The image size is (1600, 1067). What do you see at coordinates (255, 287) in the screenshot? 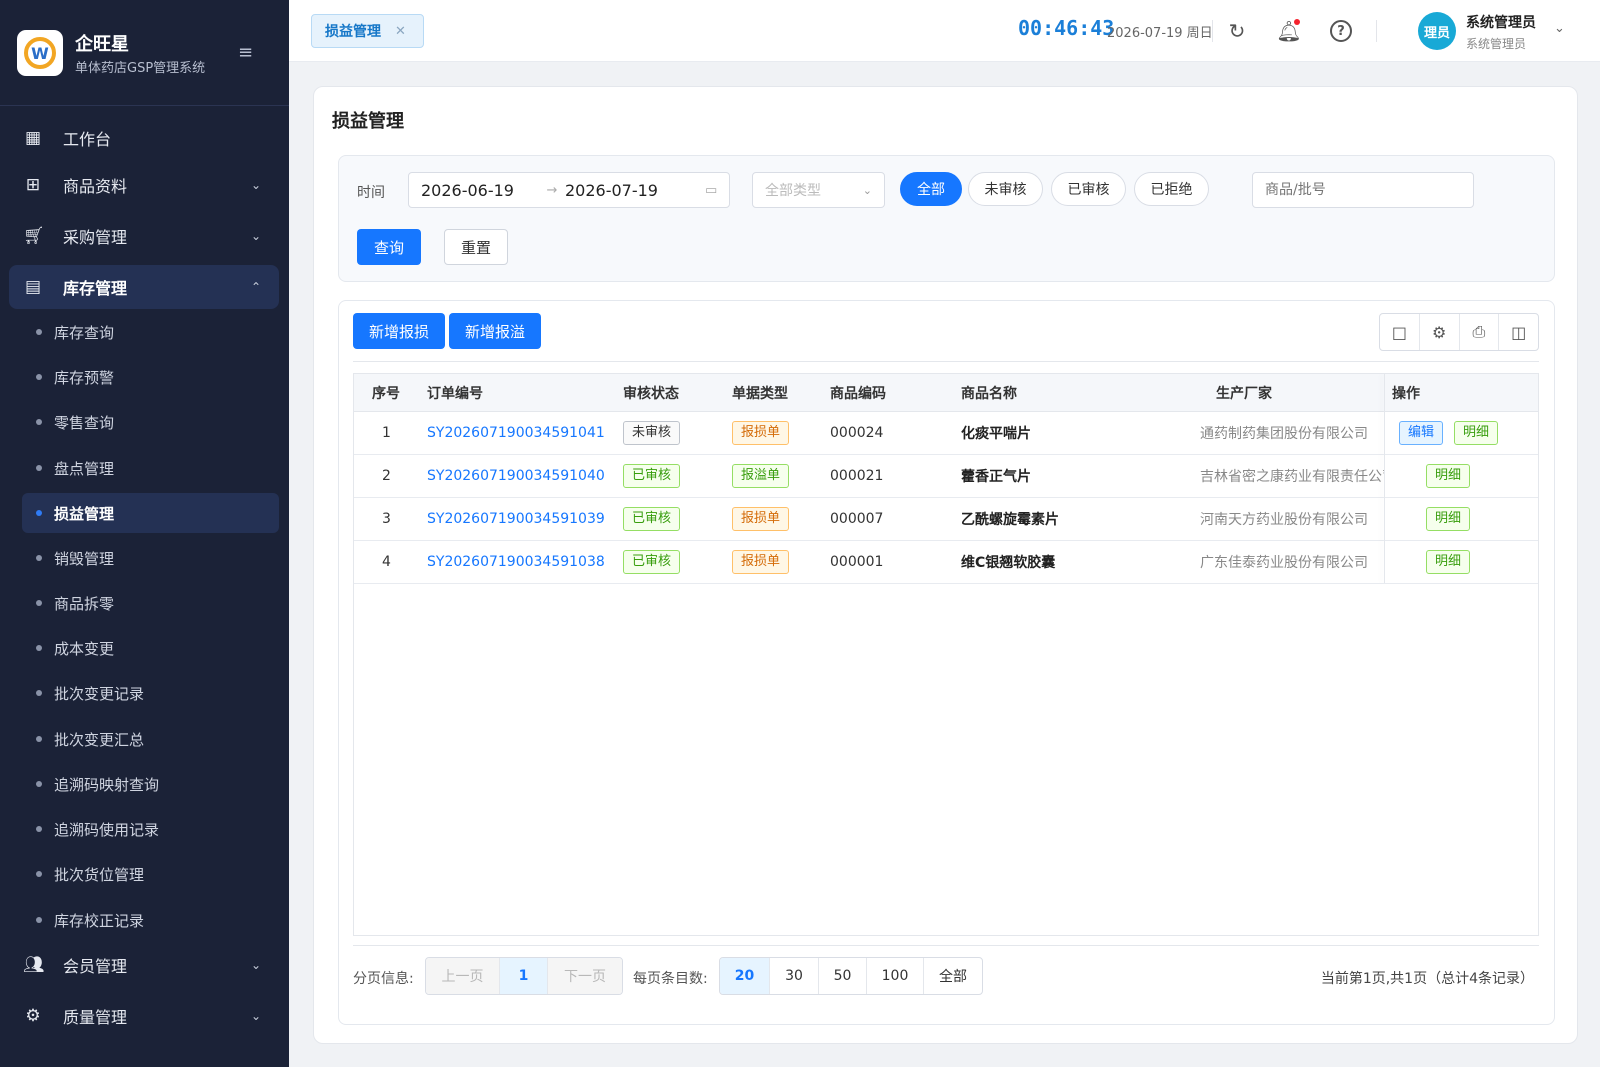
I see `chevron-up-icon: ⌃` at bounding box center [255, 287].